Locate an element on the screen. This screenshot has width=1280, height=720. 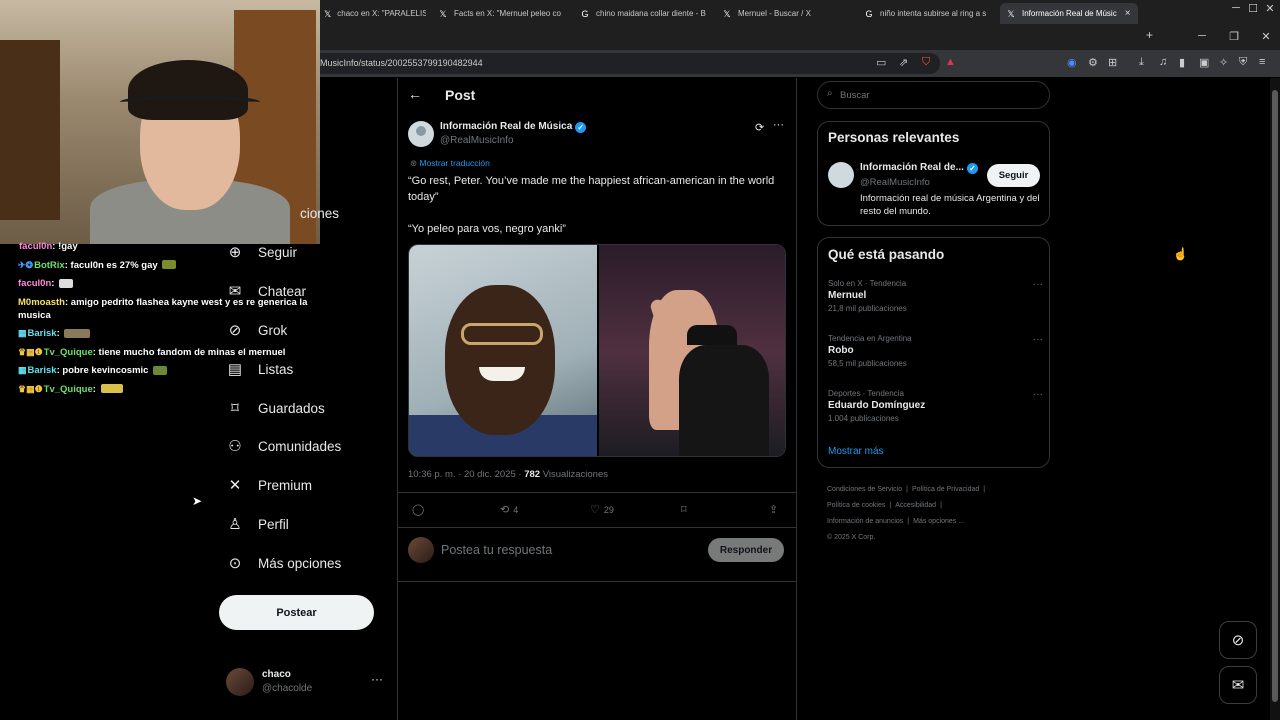
sidebar-item-premium: ✕ Premium is located at coordinates (269, 485).